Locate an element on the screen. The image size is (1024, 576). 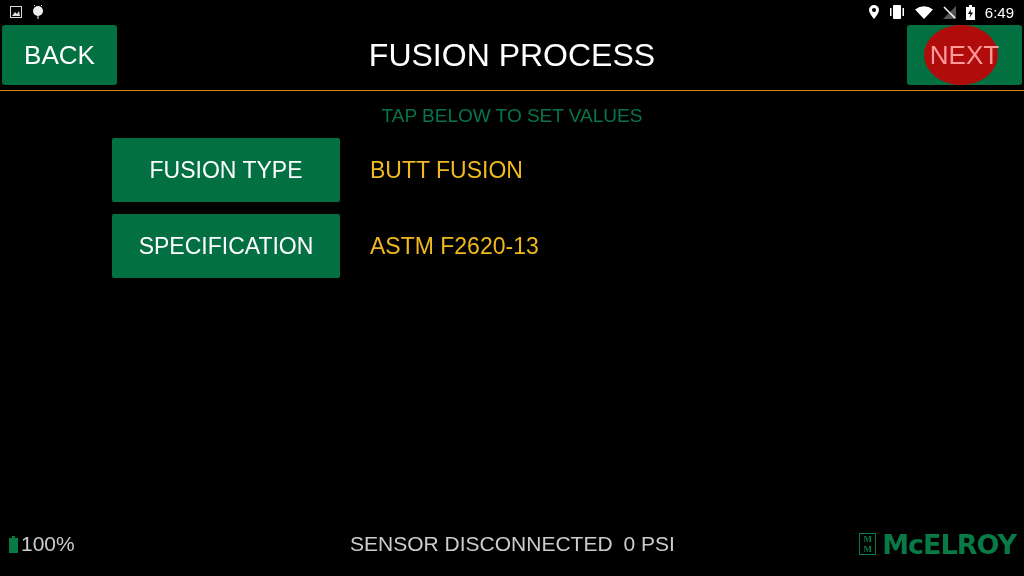
clock: 6:49 is located at coordinates (999, 12).